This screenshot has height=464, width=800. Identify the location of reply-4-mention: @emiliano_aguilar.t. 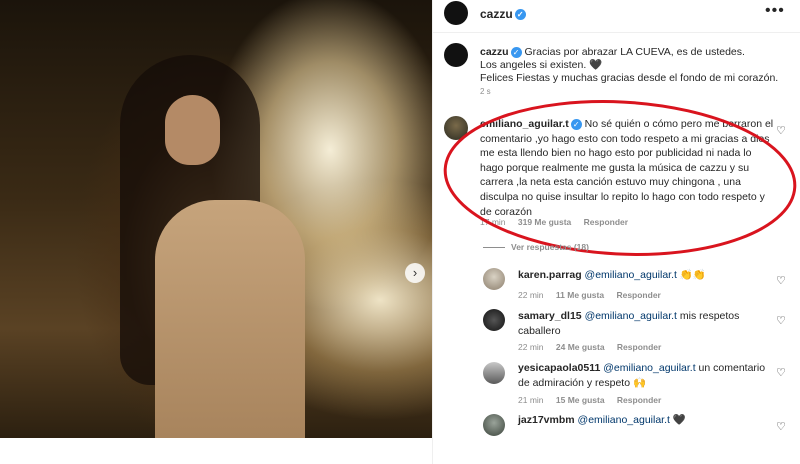
(624, 420).